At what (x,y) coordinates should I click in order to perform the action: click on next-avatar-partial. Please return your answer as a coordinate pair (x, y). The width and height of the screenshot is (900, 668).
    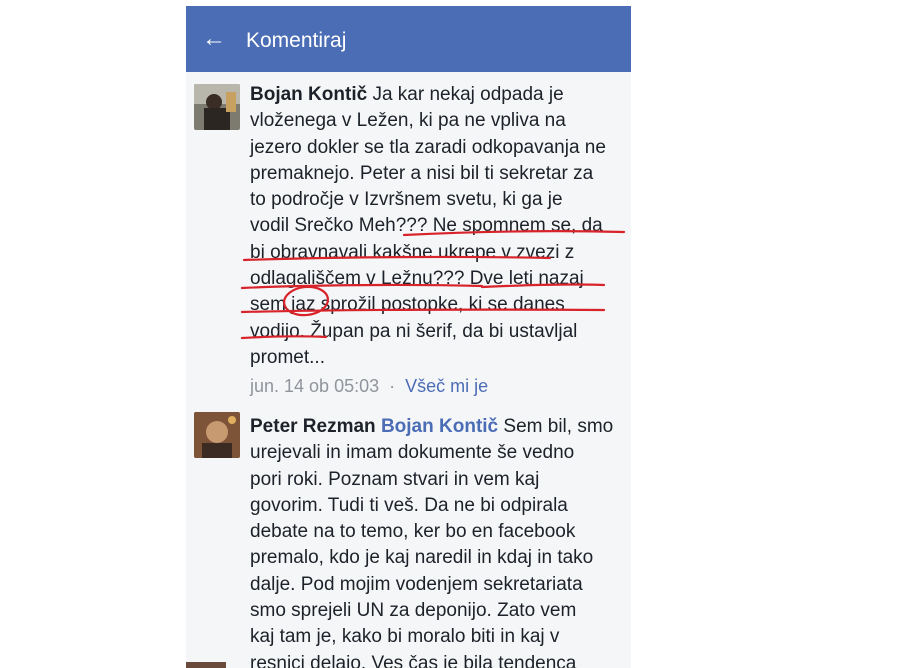
    Looking at the image, I should click on (206, 665).